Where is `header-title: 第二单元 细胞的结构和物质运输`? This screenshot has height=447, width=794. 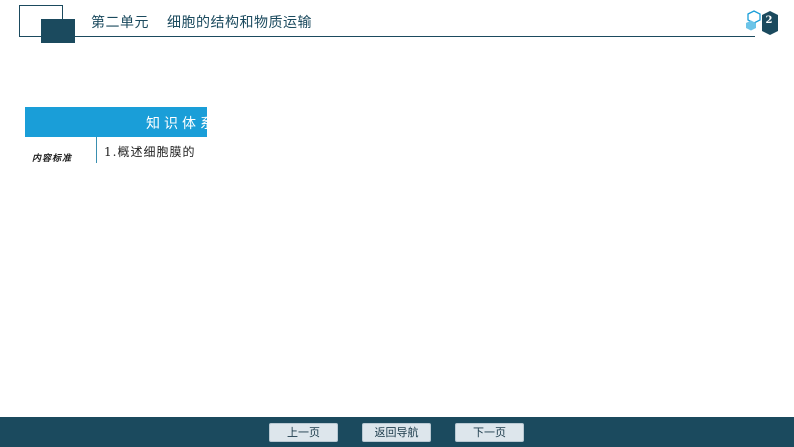 header-title: 第二单元 细胞的结构和物质运输 is located at coordinates (201, 22).